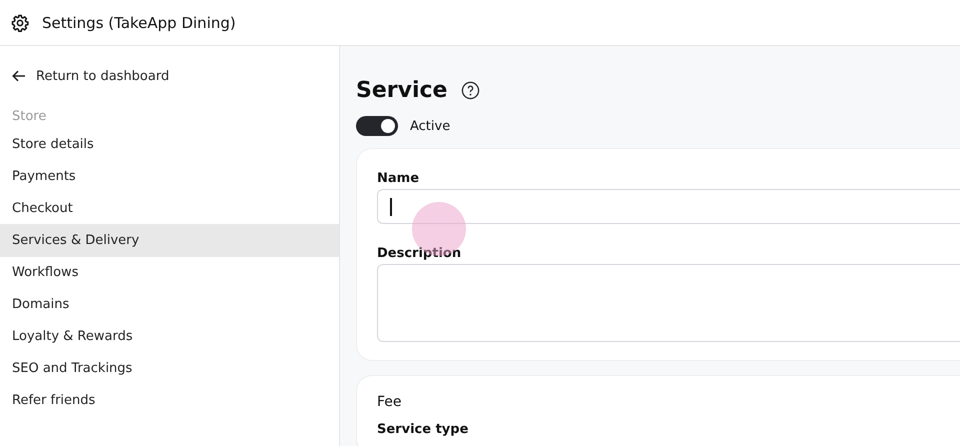 The image size is (960, 446). I want to click on field-label: Description, so click(419, 253).